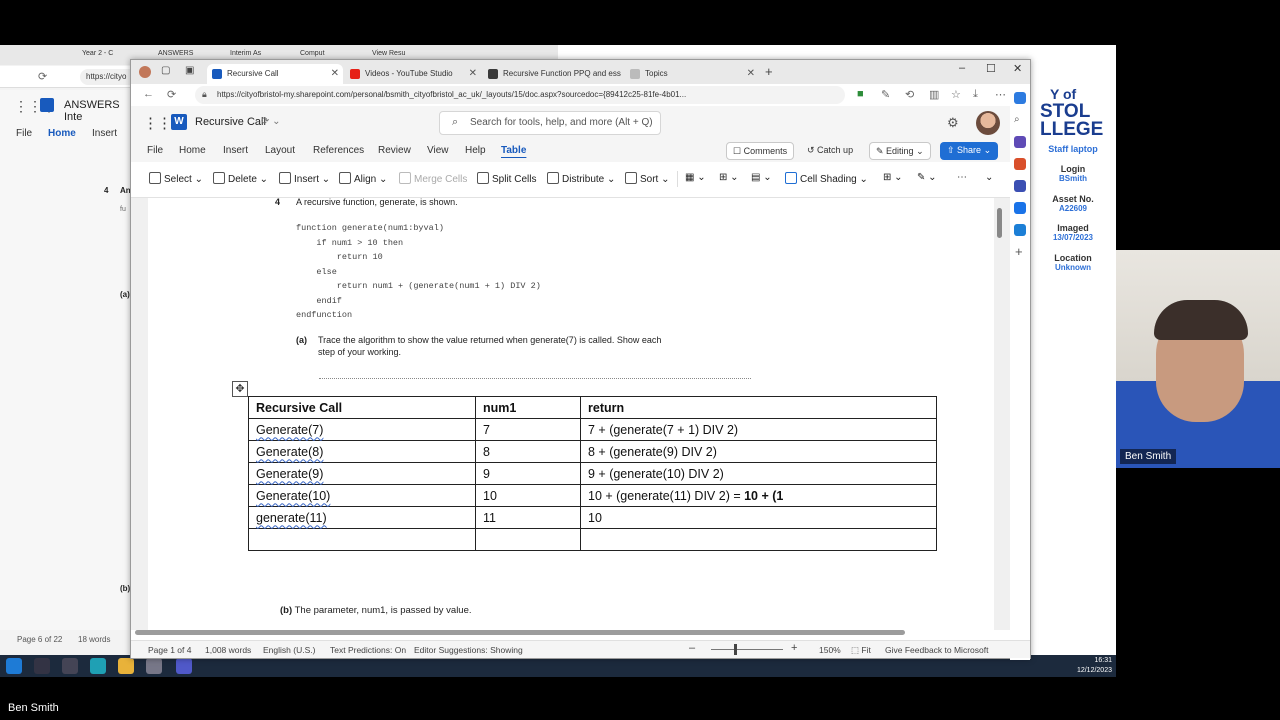 The width and height of the screenshot is (1280, 720). Describe the element at coordinates (747, 649) in the screenshot. I see `zoom-slider` at that location.